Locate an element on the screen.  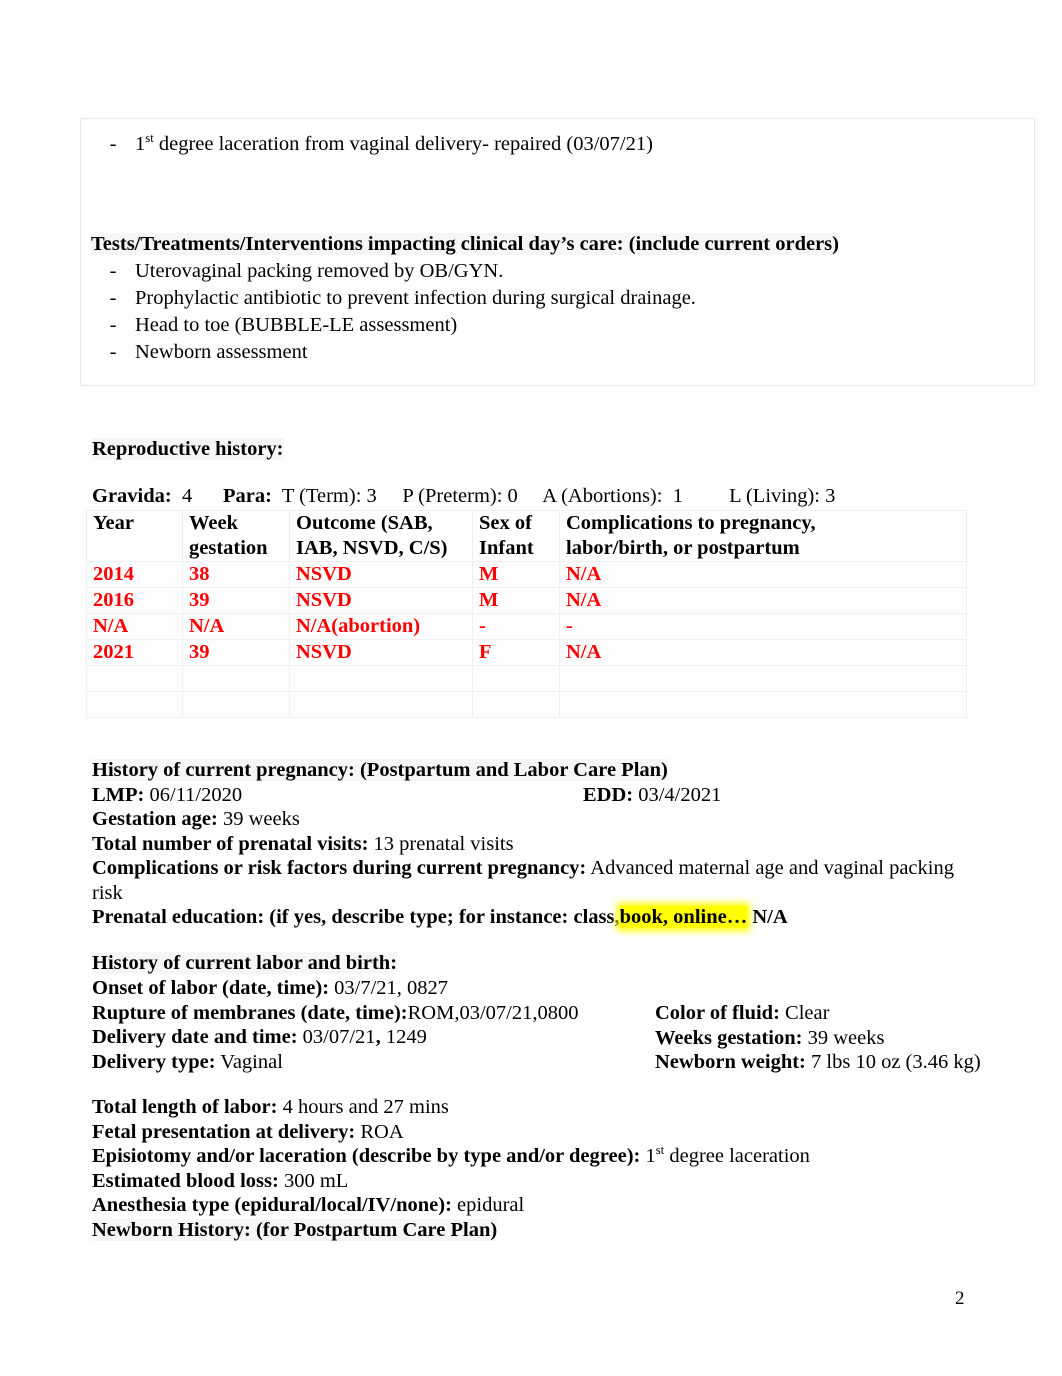
ordinal-suffix: st is located at coordinates (149, 138).